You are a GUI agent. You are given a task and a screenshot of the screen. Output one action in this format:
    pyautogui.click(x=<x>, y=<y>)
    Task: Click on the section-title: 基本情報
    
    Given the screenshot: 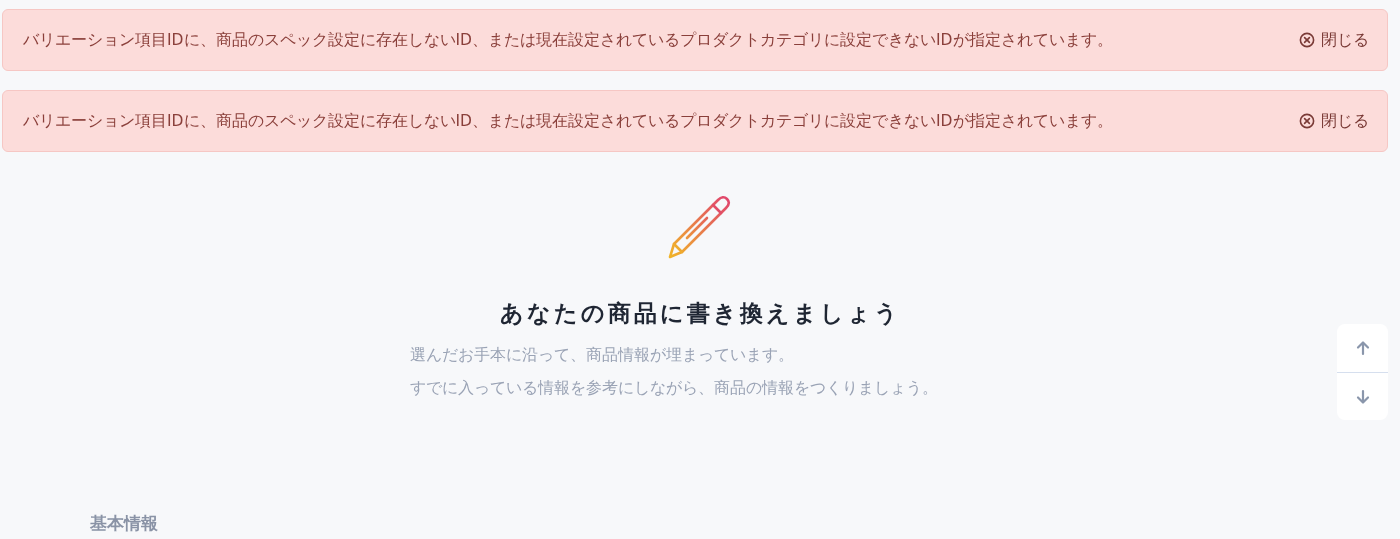 What is the action you would take?
    pyautogui.click(x=124, y=523)
    